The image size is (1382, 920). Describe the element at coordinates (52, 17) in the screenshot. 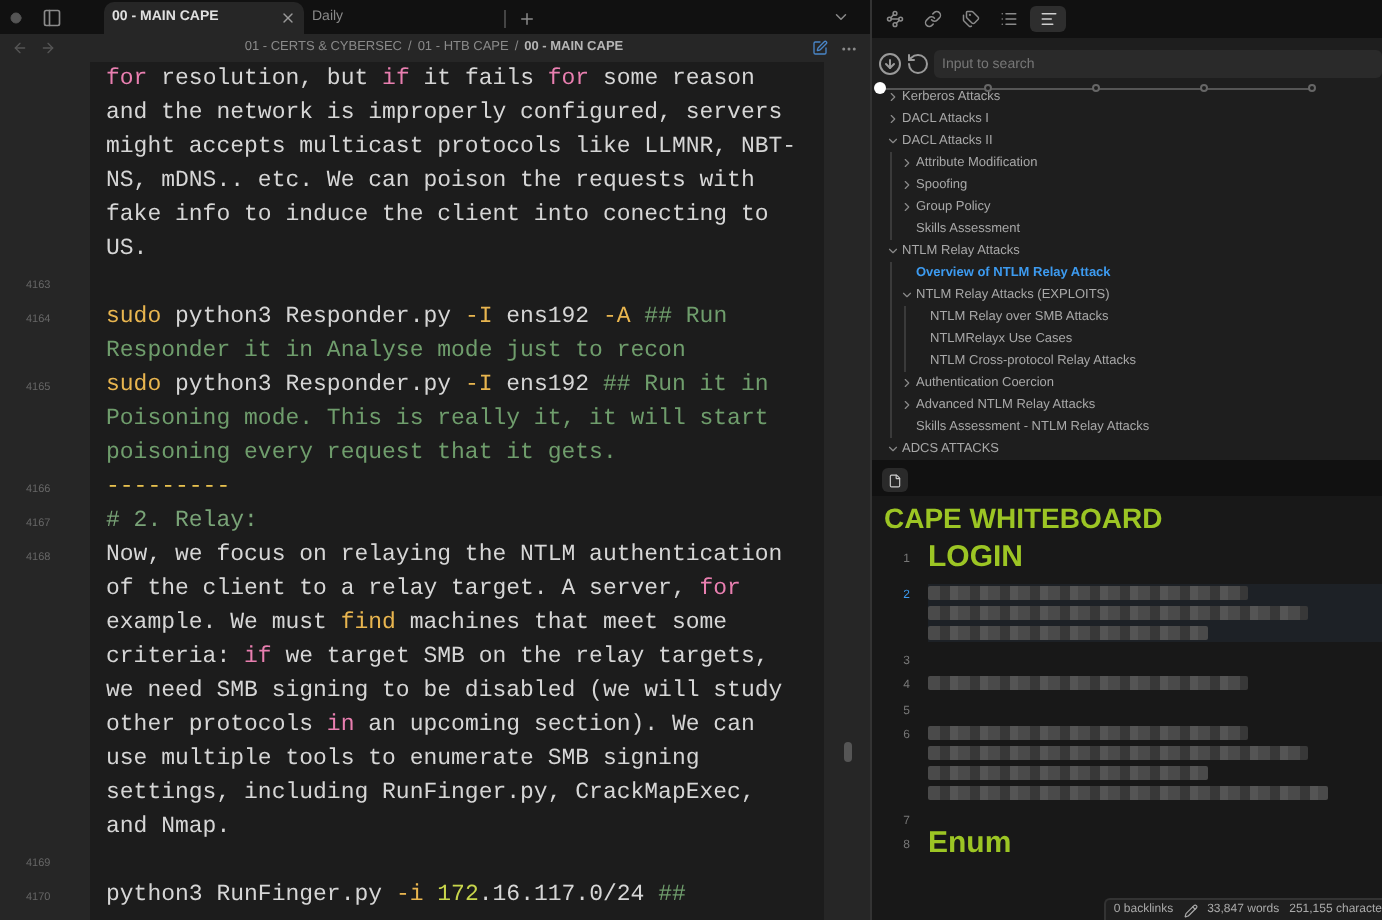

I see `sidebar-toggle-icon` at that location.